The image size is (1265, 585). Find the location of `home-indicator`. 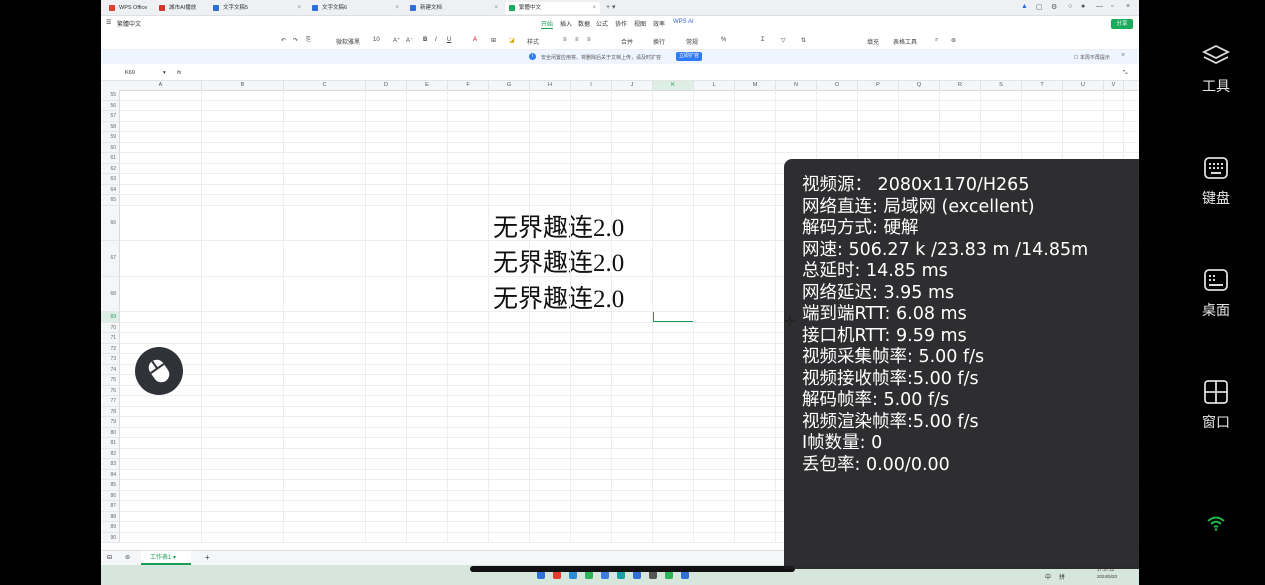

home-indicator is located at coordinates (632, 569).